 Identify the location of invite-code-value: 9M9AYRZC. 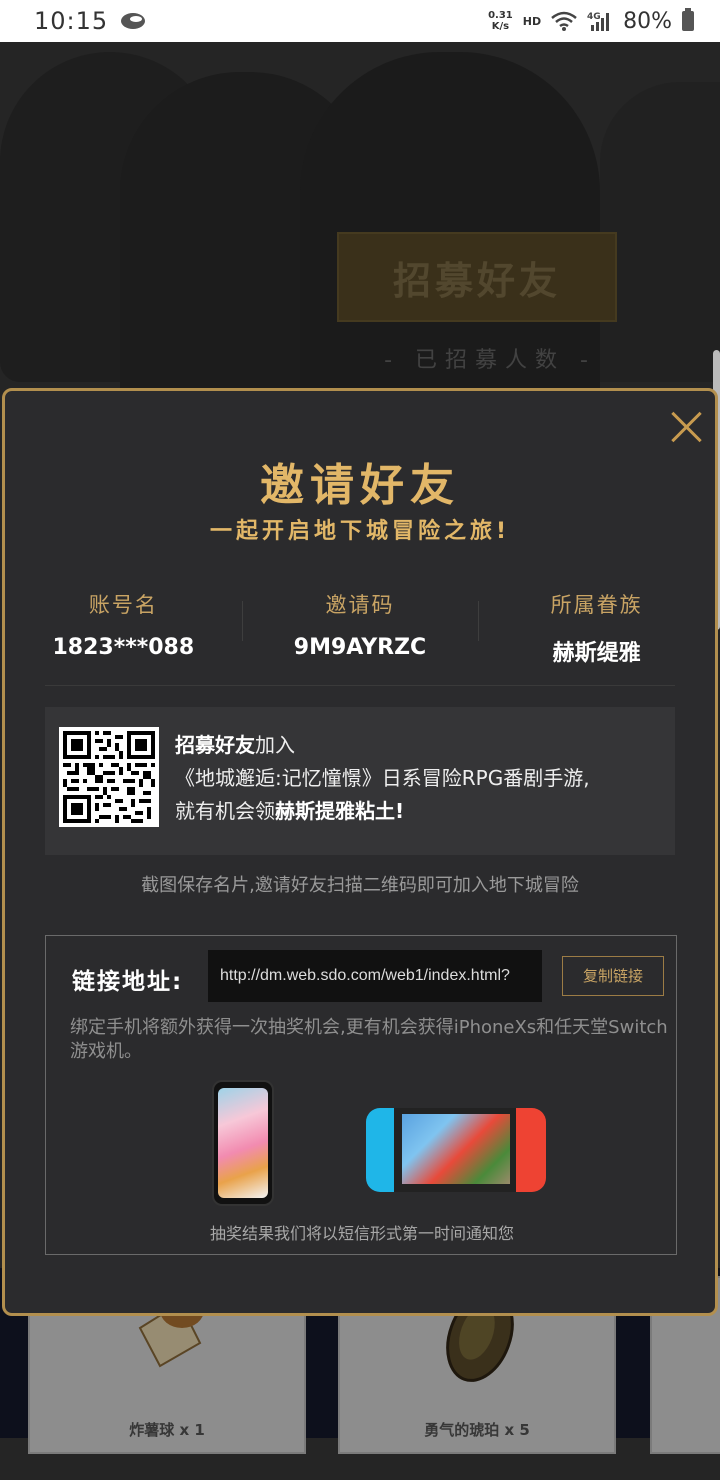
(360, 647).